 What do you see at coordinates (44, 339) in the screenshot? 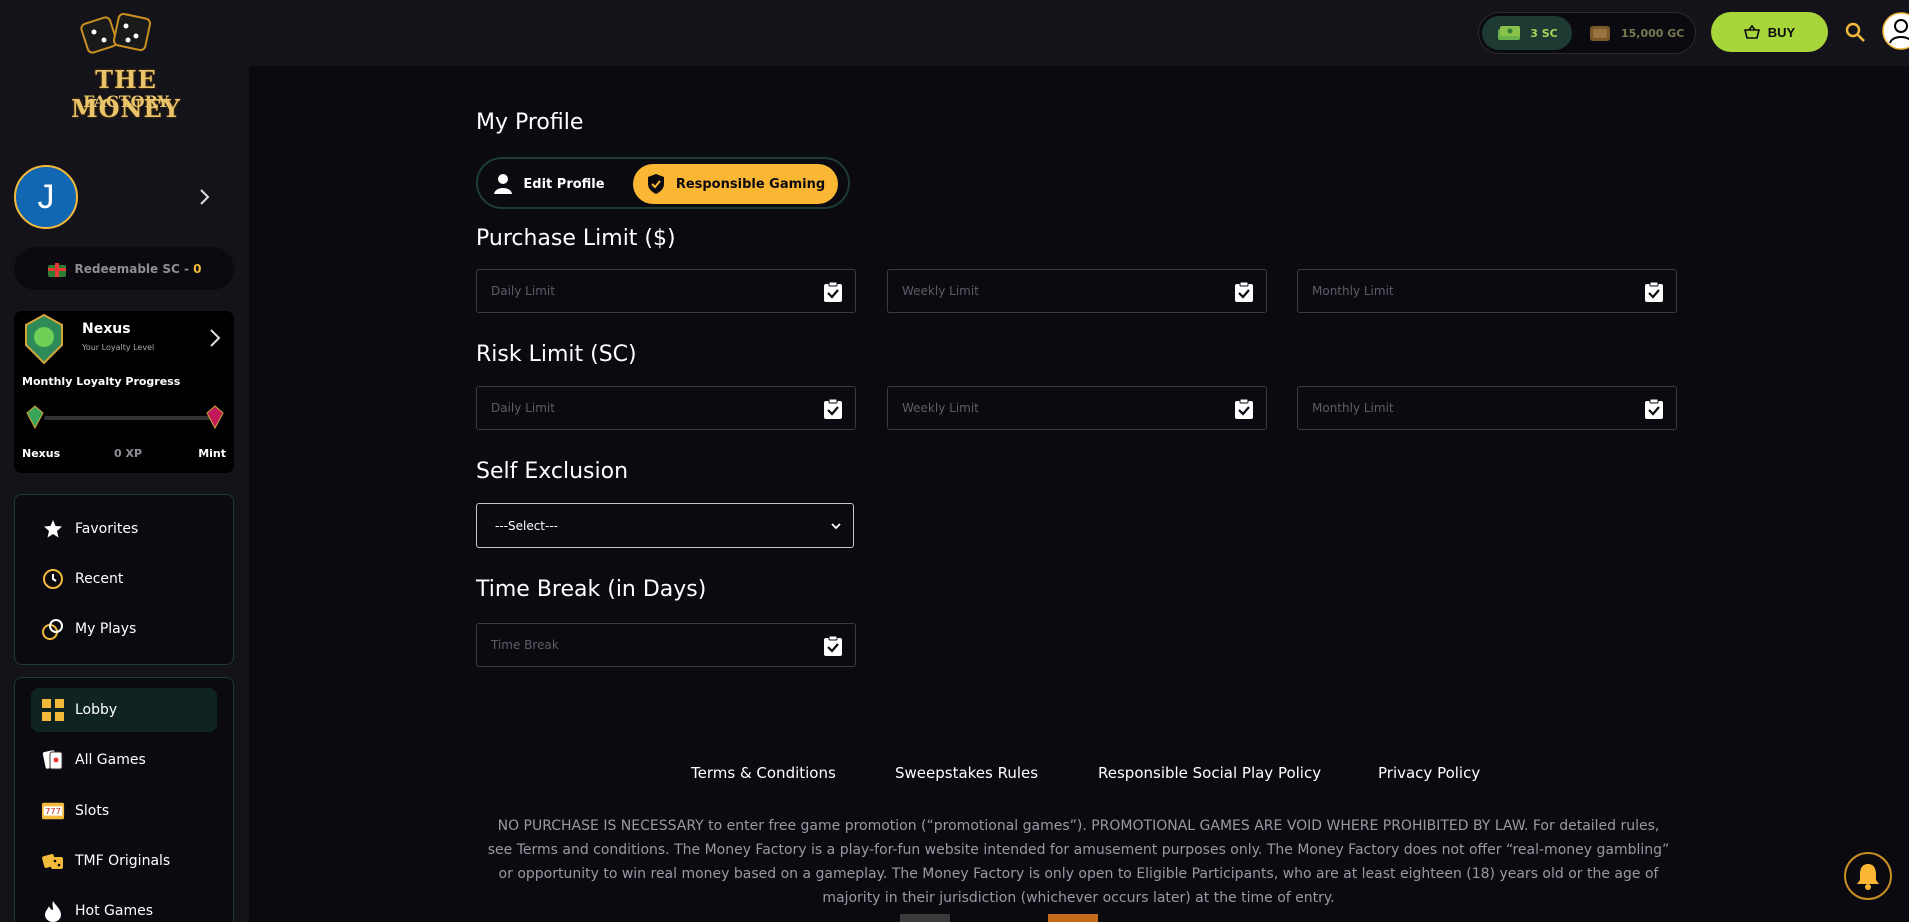
I see `loyalty-badge-icon` at bounding box center [44, 339].